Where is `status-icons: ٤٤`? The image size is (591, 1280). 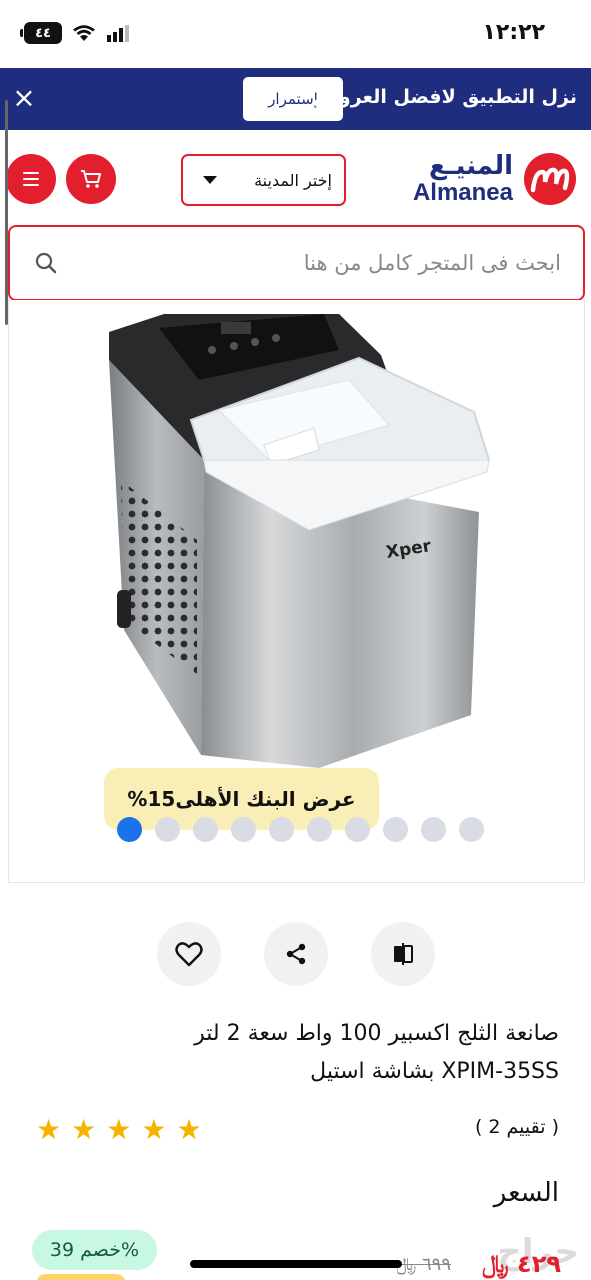 status-icons: ٤٤ is located at coordinates (75, 33).